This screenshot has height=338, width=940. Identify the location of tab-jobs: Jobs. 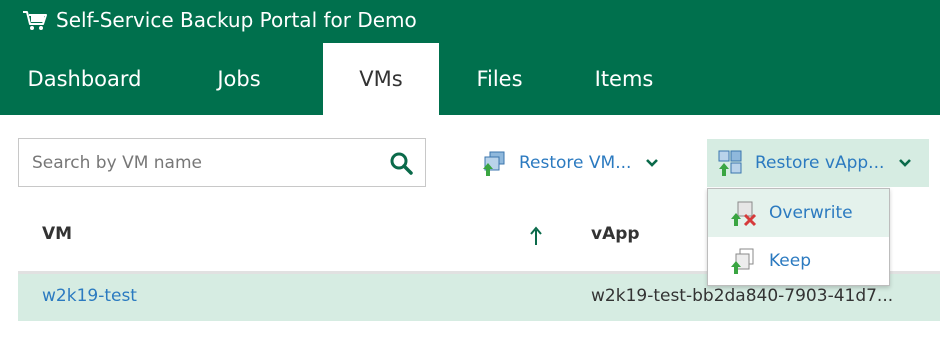
(239, 79).